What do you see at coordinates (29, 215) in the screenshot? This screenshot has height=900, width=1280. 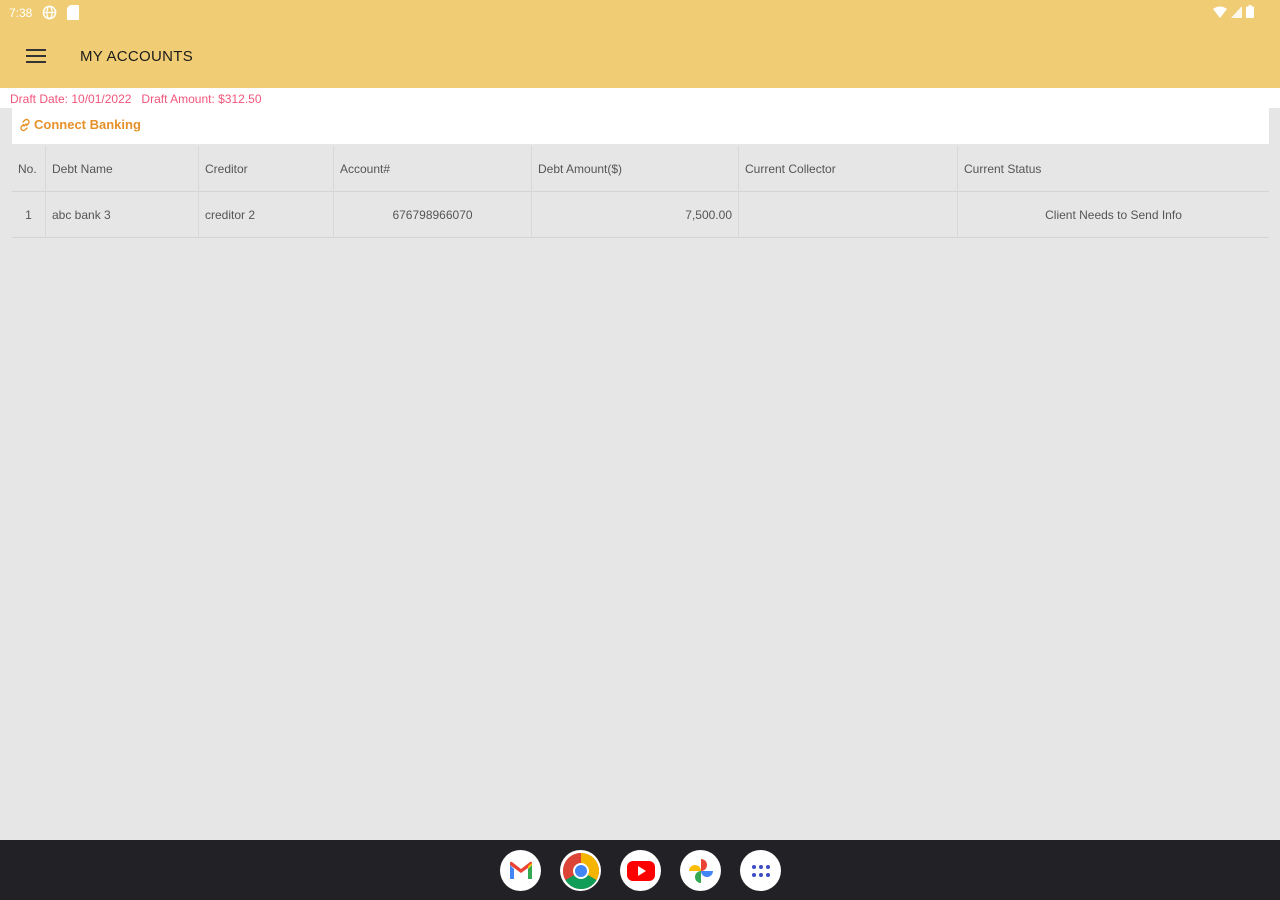 I see `cell-no: 1` at bounding box center [29, 215].